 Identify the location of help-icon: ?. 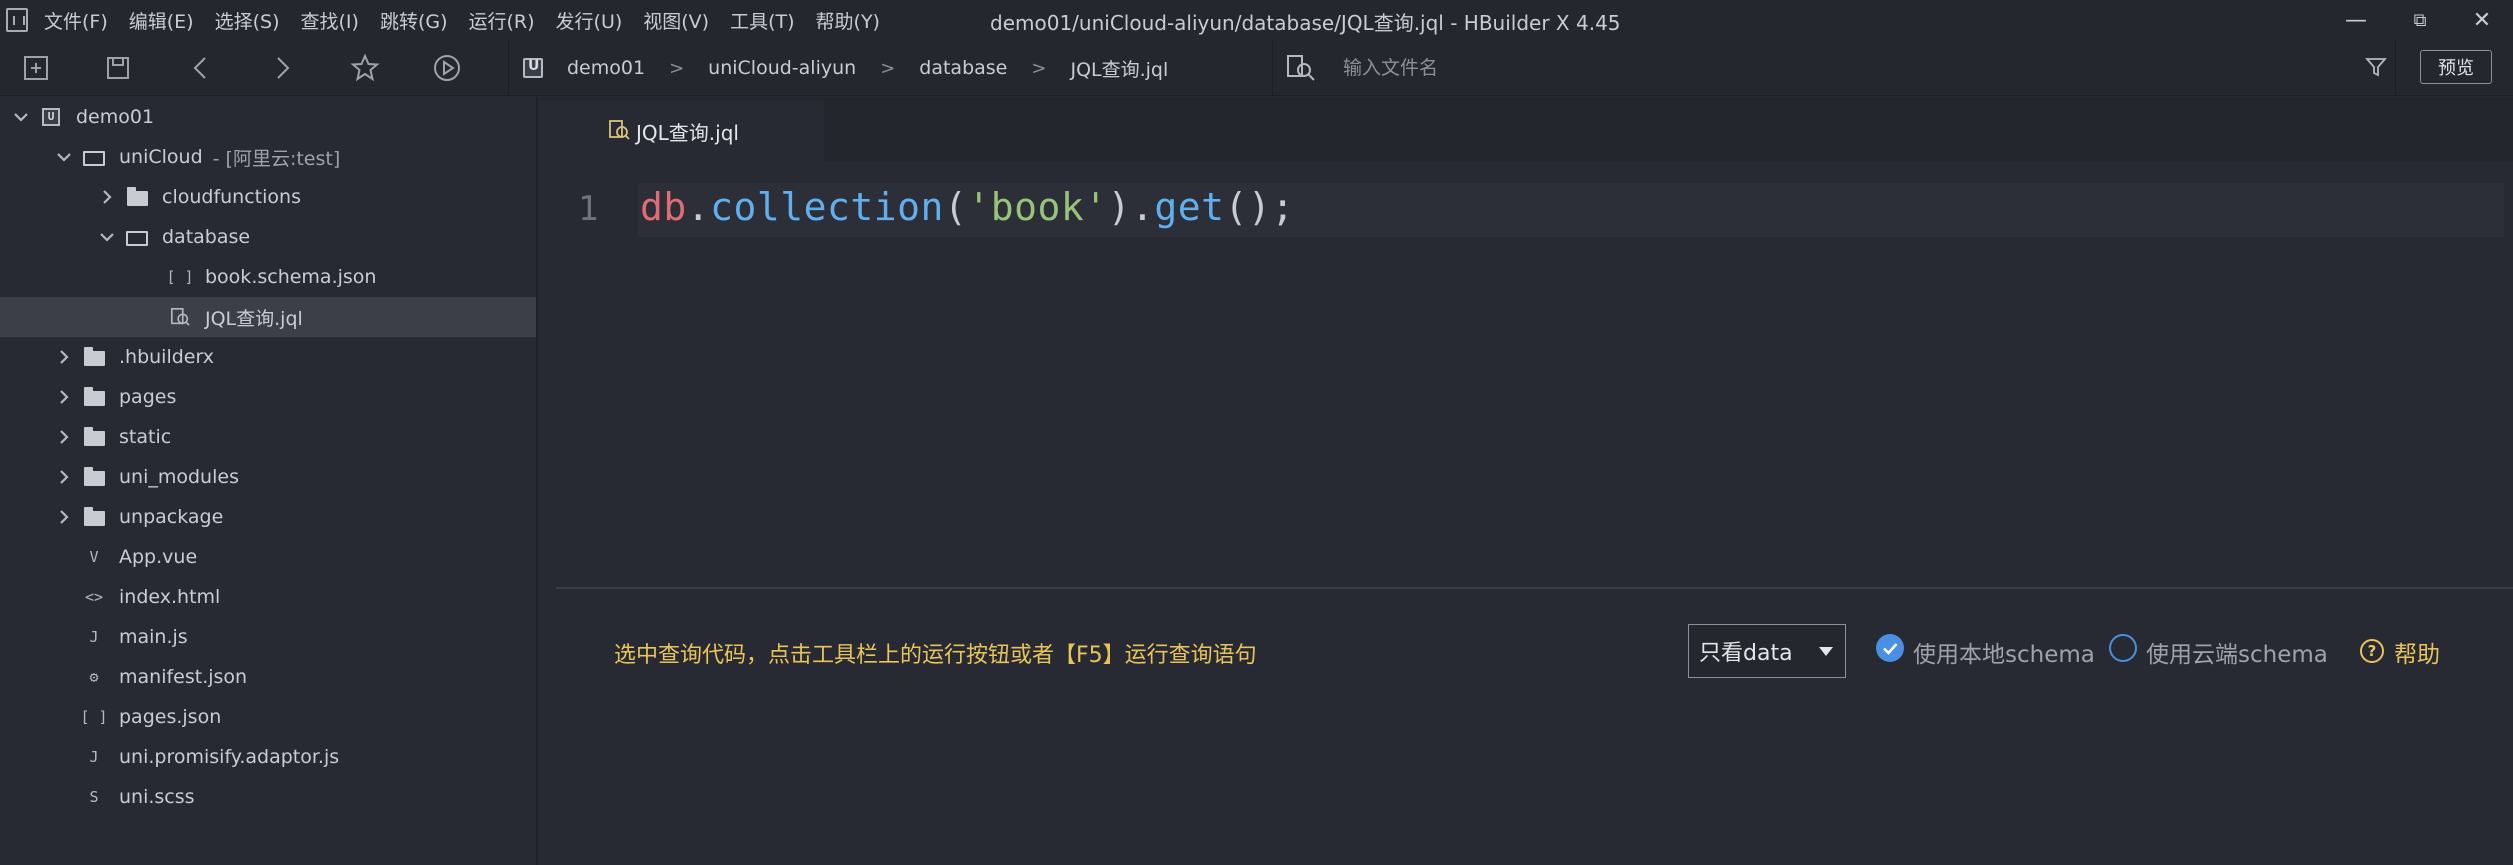
(2372, 651).